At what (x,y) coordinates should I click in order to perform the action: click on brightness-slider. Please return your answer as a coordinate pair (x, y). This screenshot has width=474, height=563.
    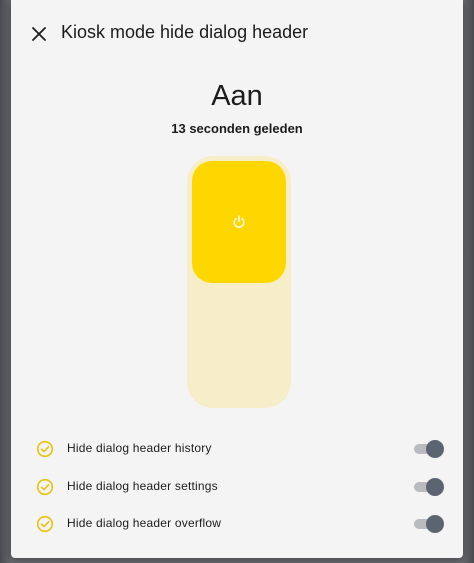
    Looking at the image, I should click on (239, 282).